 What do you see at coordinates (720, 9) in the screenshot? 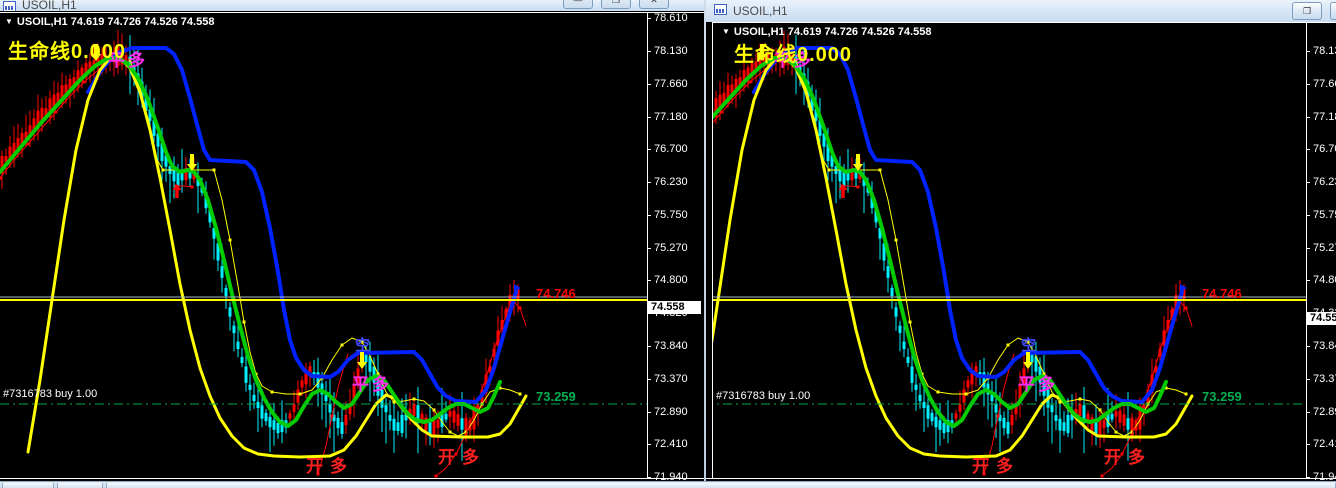
I see `chart-window-icon` at bounding box center [720, 9].